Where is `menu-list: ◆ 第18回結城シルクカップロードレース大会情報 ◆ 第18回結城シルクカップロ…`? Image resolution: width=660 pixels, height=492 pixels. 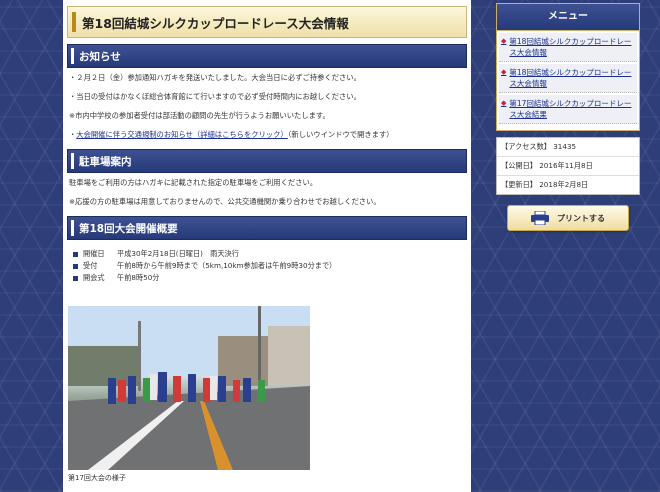
menu-list: ◆ 第18回結城シルクカップロードレース大会情報 ◆ 第18回結城シルクカップロ… is located at coordinates (568, 81).